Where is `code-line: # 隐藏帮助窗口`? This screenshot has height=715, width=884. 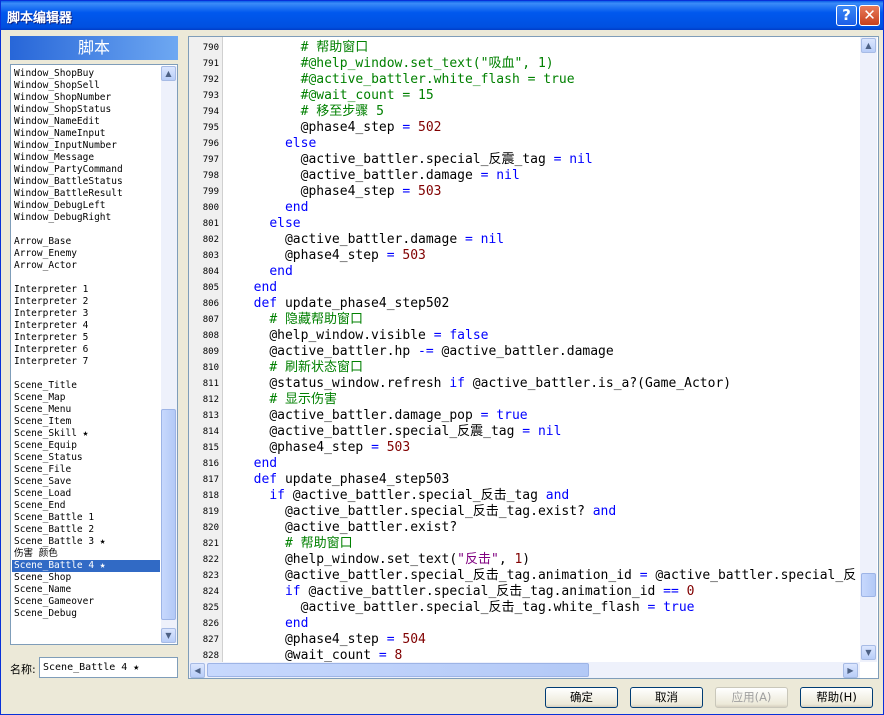
code-line: # 隐藏帮助窗口 is located at coordinates (300, 320).